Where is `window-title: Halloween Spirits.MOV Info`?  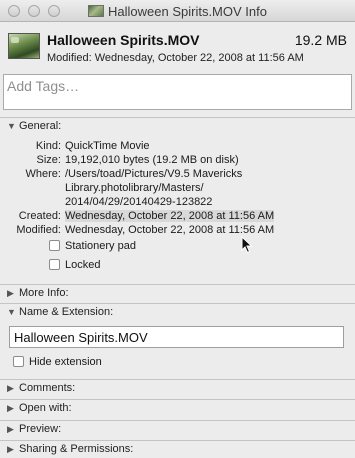
window-title: Halloween Spirits.MOV Info is located at coordinates (177, 11).